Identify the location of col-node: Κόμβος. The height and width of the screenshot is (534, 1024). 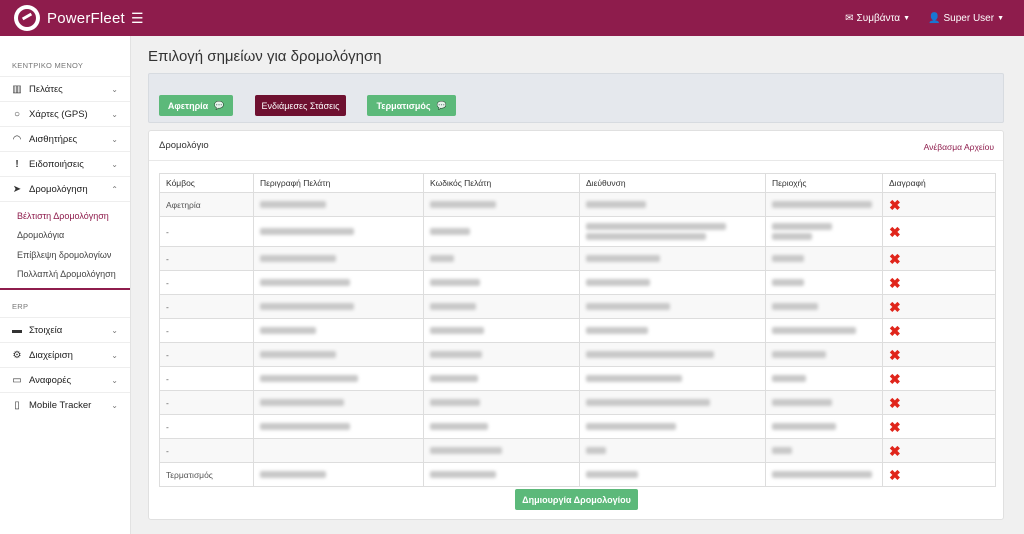
(206, 183).